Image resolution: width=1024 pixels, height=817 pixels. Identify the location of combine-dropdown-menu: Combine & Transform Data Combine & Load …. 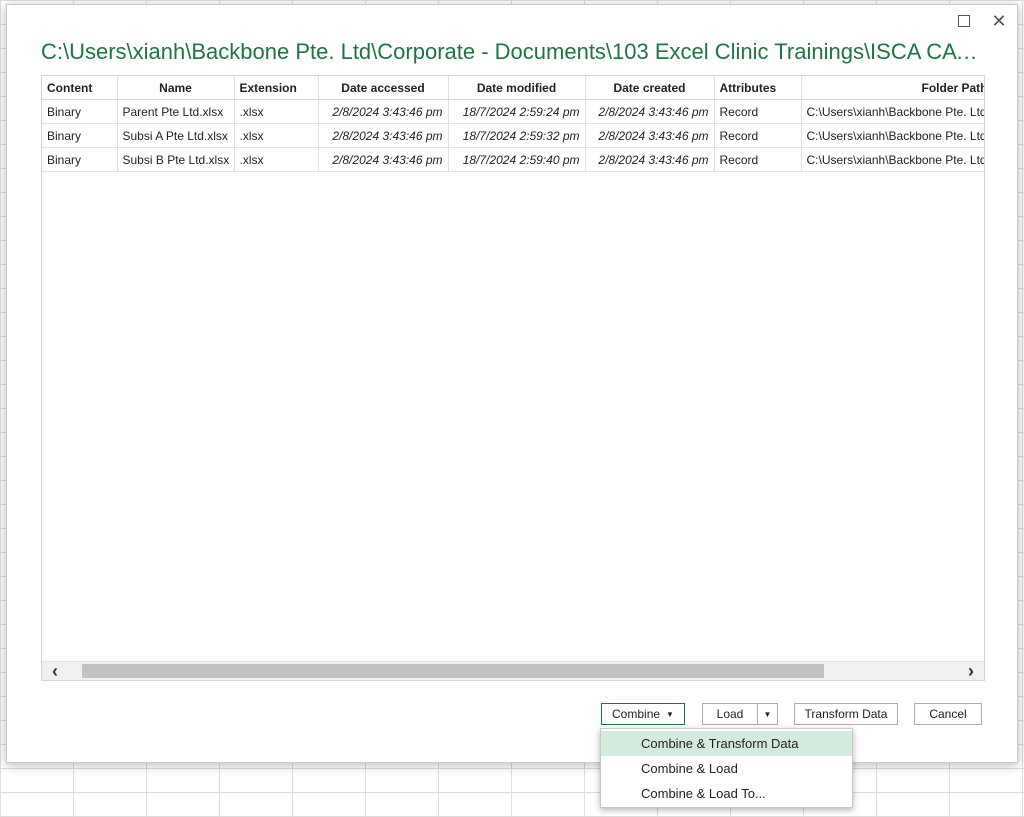
(726, 768).